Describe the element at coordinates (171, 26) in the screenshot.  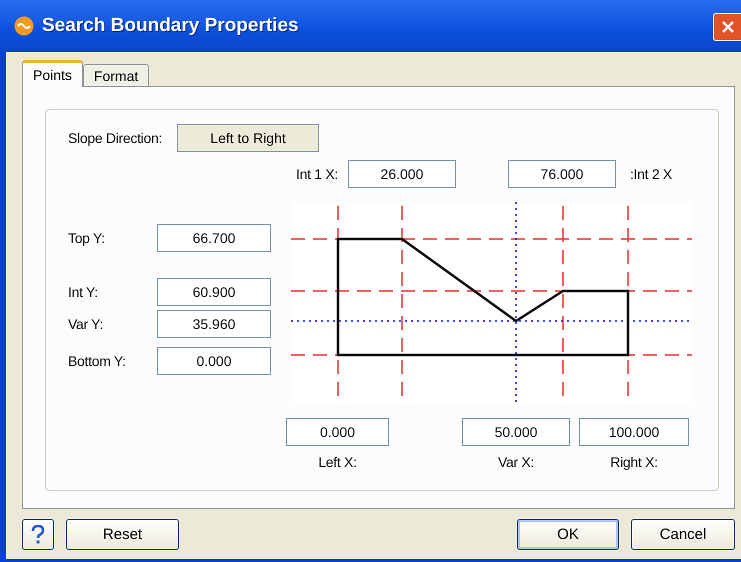
I see `window-title: Search Boundary Properties` at that location.